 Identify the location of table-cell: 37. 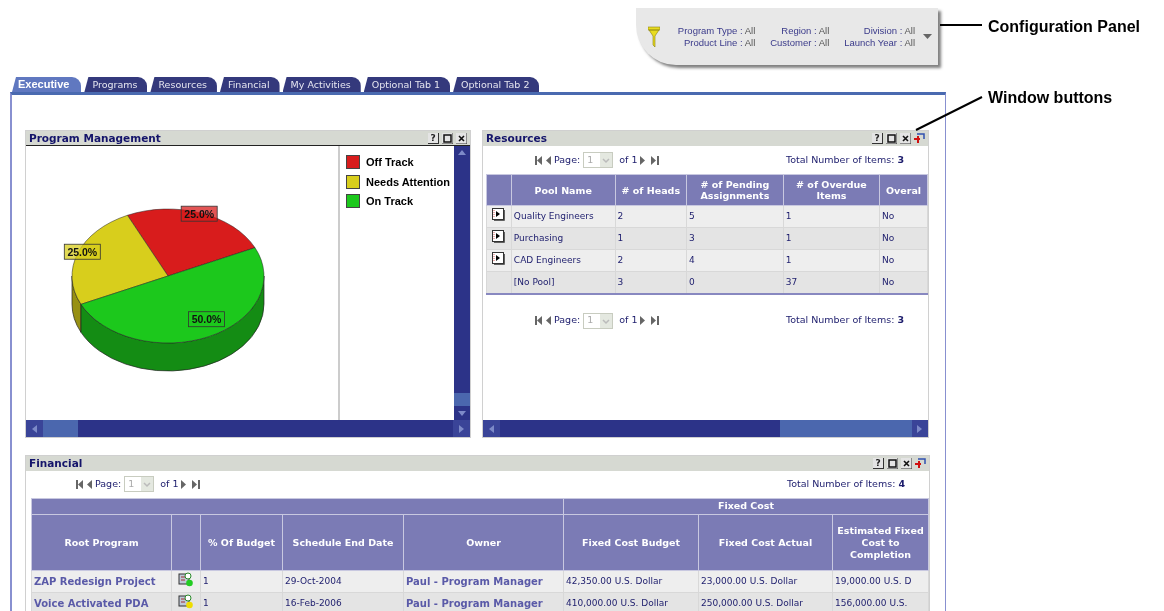
(831, 282).